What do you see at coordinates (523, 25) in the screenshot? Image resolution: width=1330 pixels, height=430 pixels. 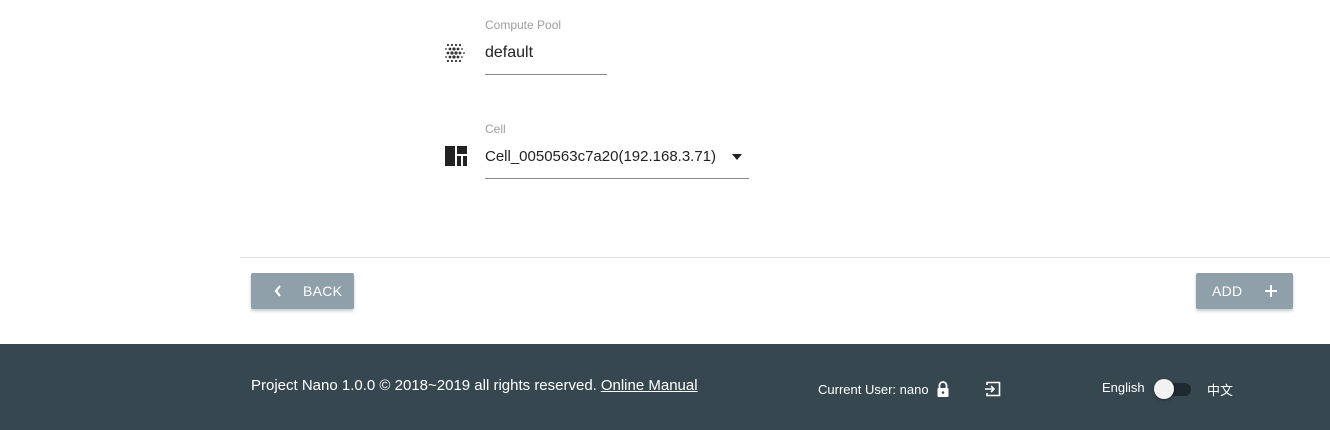 I see `compute-pool-label: Compute Pool` at bounding box center [523, 25].